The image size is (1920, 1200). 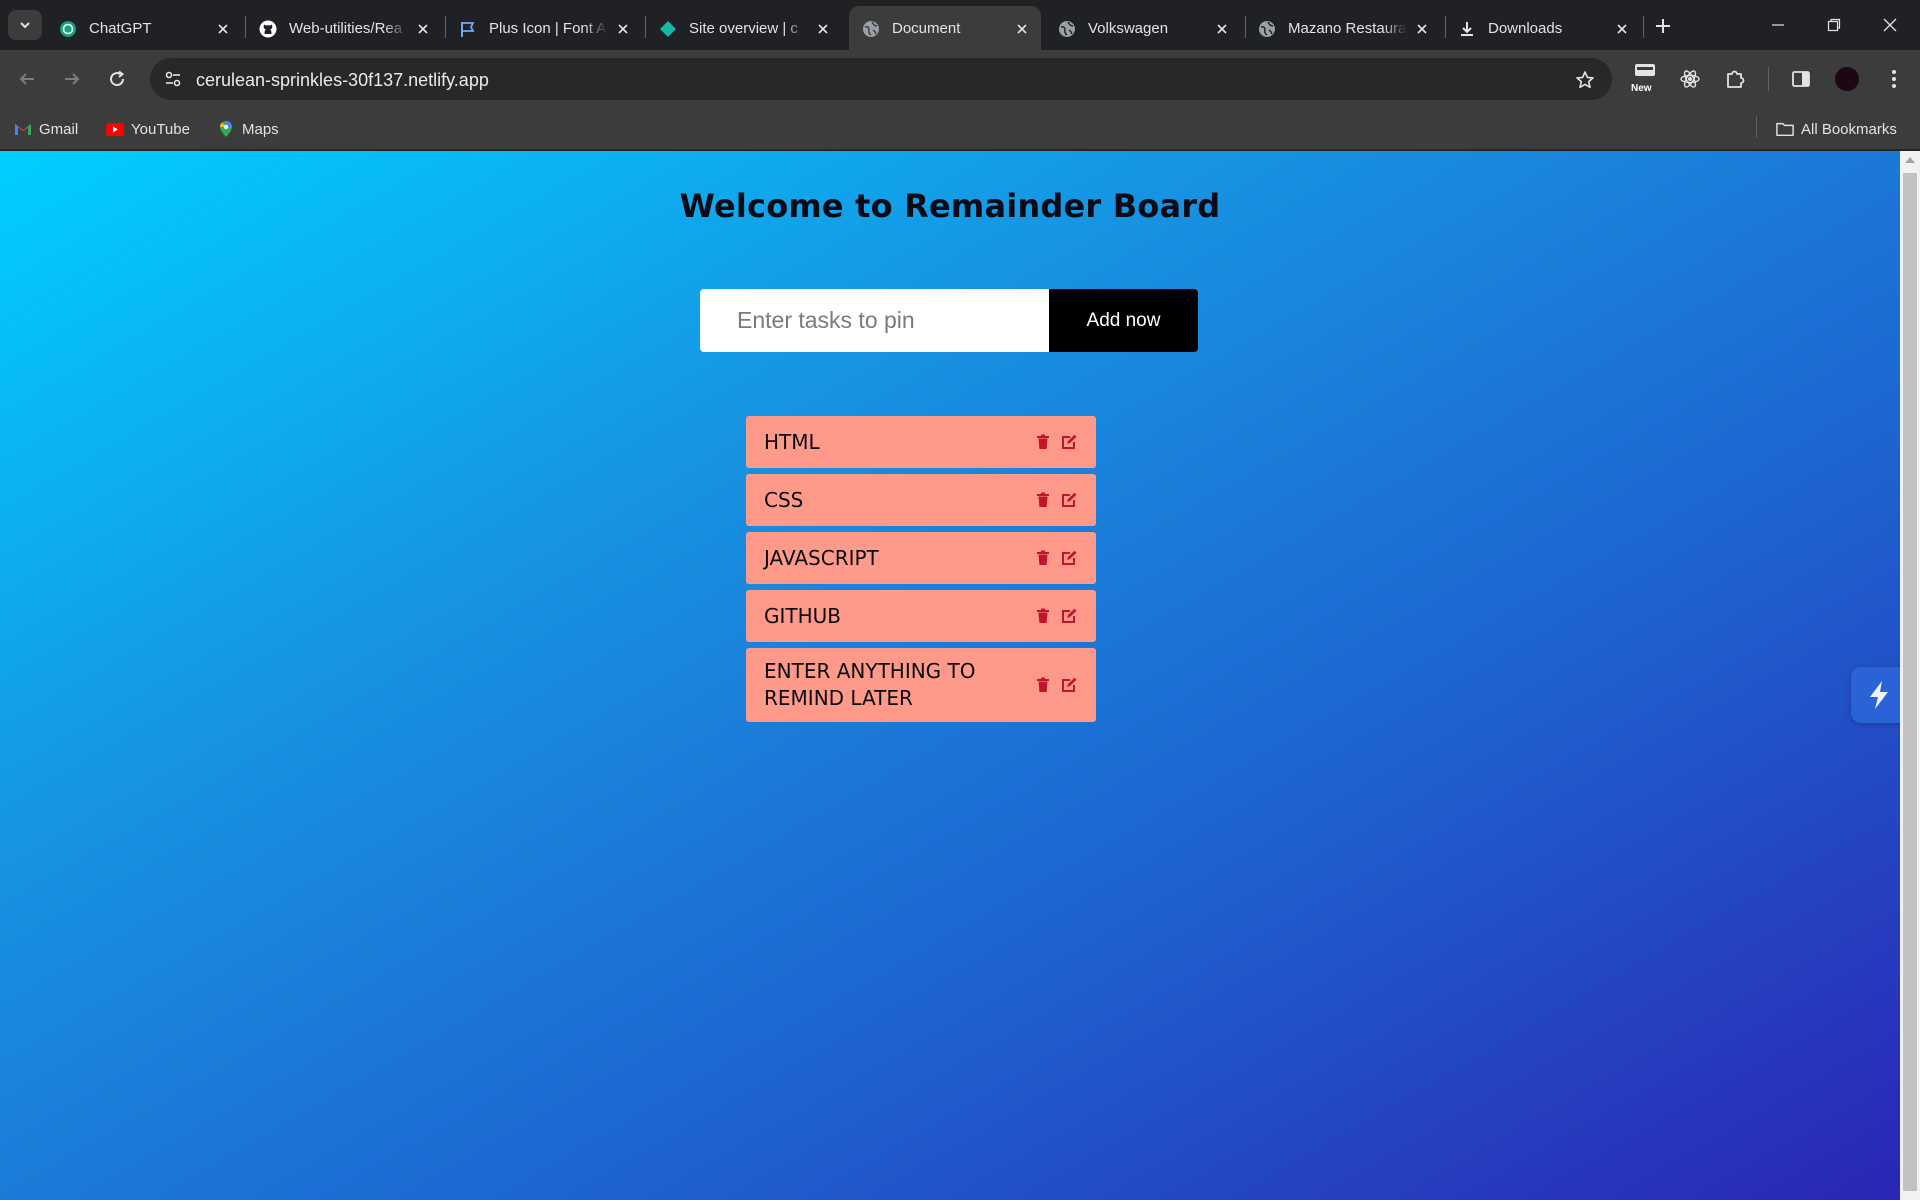 I want to click on window-icon, so click(x=1645, y=70).